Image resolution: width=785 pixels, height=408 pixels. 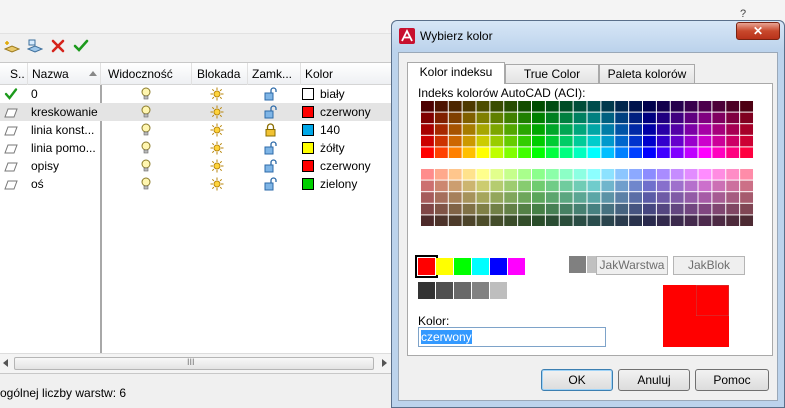 What do you see at coordinates (355, 148) in the screenshot?
I see `layer-color-name: żółty` at bounding box center [355, 148].